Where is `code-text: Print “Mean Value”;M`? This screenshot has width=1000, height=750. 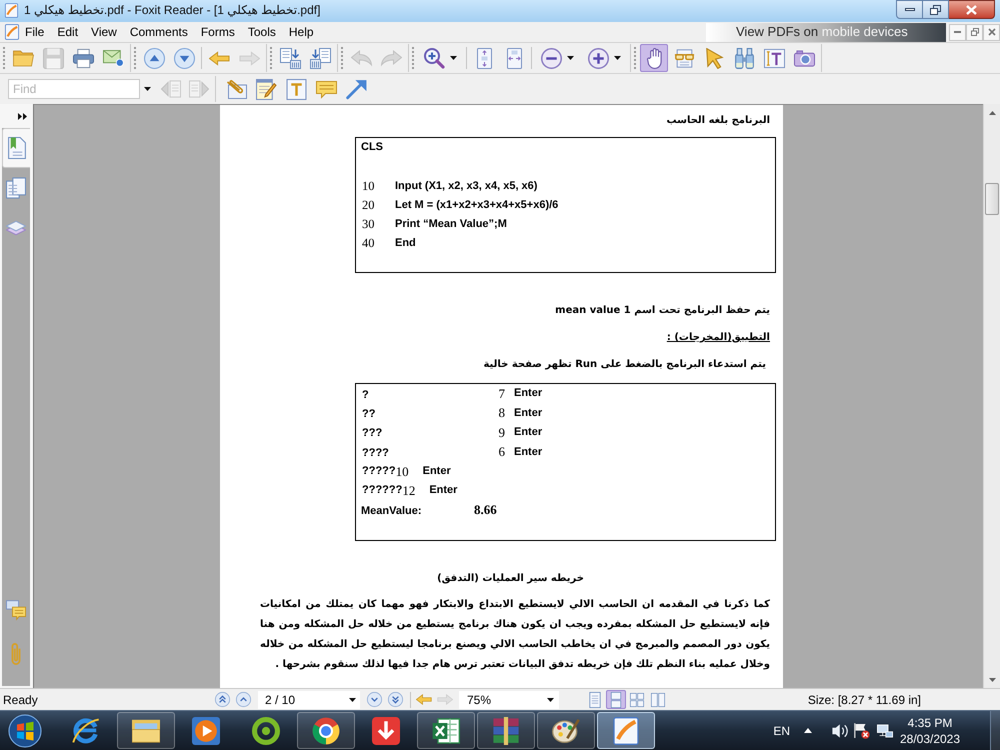
code-text: Print “Mean Value”;M is located at coordinates (451, 224).